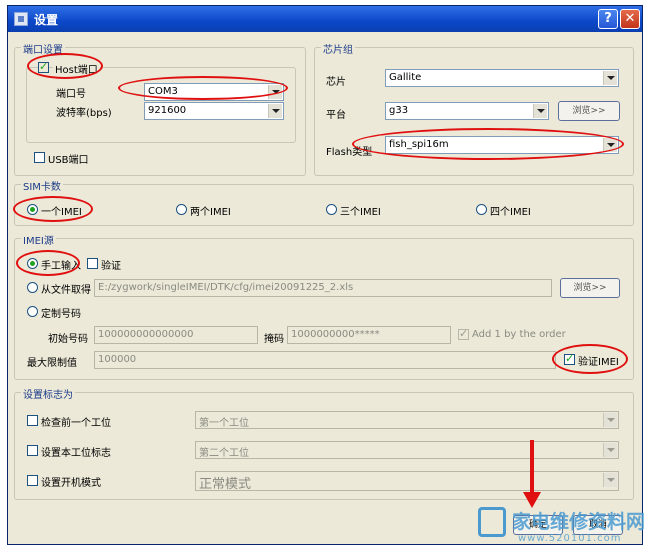  Describe the element at coordinates (598, 362) in the screenshot. I see `verify-imei-label: 验证IMEI` at that location.